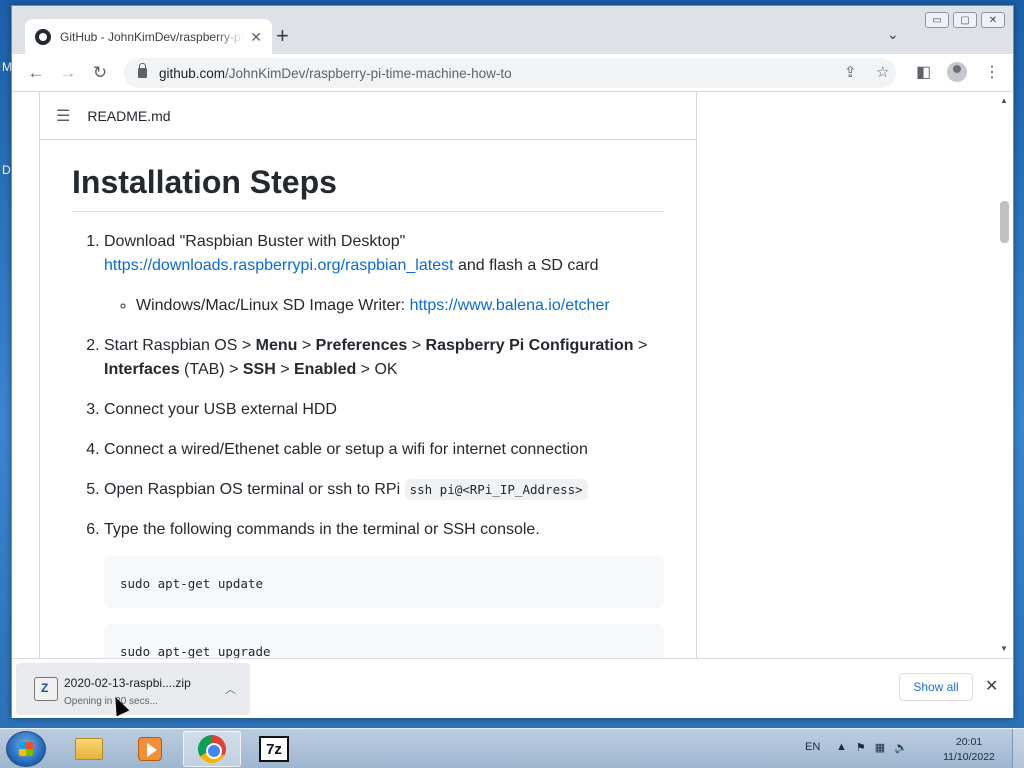  What do you see at coordinates (496, 489) in the screenshot?
I see `inline-code: ssh pi@<RPi_IP_Address>` at bounding box center [496, 489].